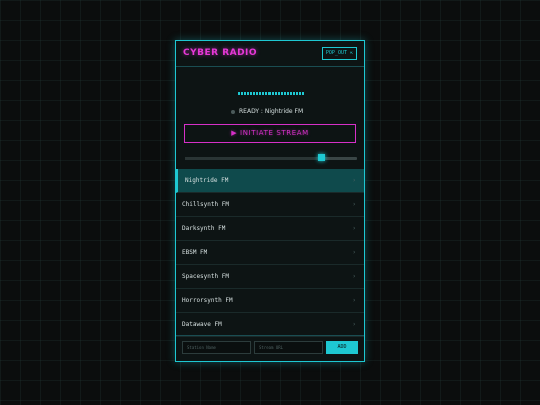 Image resolution: width=540 pixels, height=405 pixels. I want to click on popout-button: POP_OUT ⇱, so click(339, 53).